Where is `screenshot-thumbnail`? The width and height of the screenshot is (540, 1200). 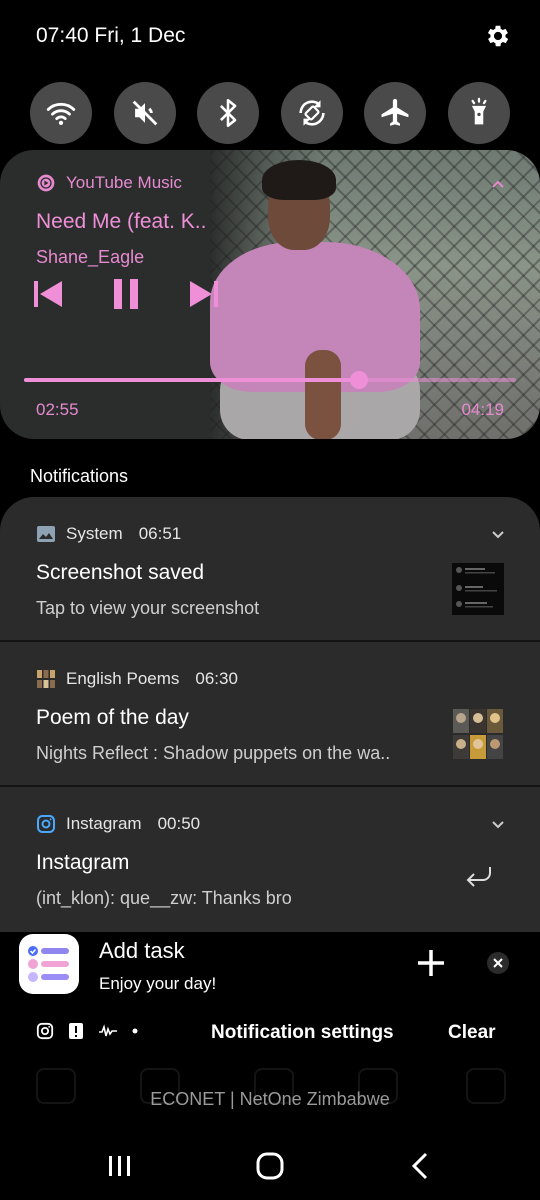
screenshot-thumbnail is located at coordinates (478, 589).